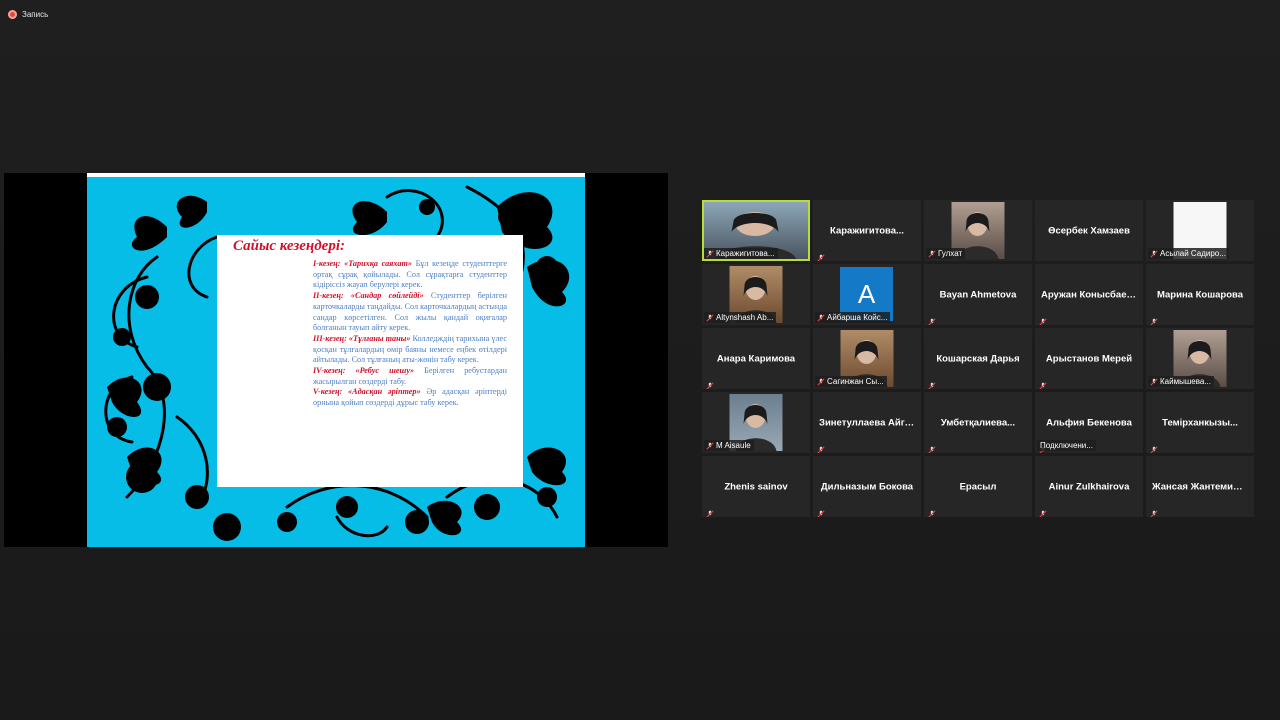 The height and width of the screenshot is (720, 1280). I want to click on participant-tile: Ainur Zulkhairova, so click(1089, 486).